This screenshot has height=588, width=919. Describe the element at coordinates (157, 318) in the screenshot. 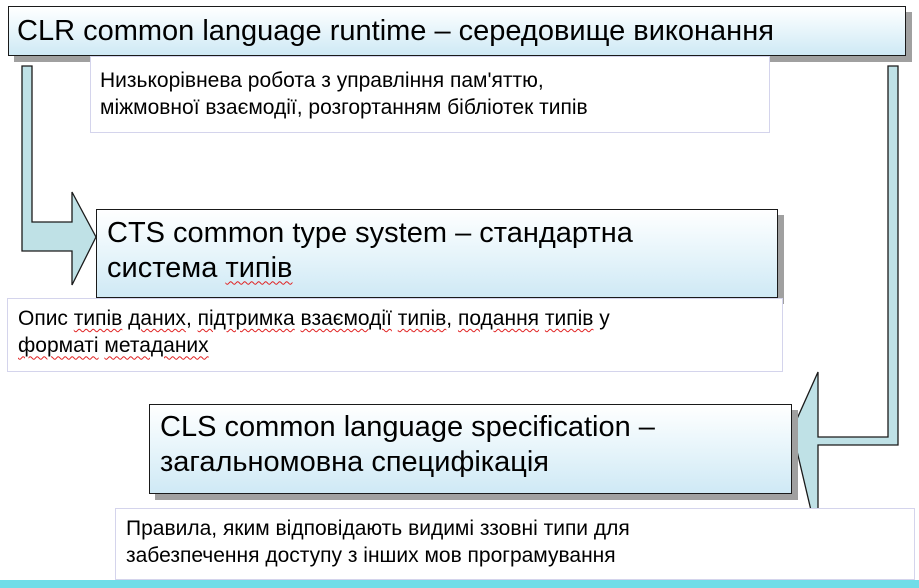

I see `cts-desc-flagged-word: даних` at that location.